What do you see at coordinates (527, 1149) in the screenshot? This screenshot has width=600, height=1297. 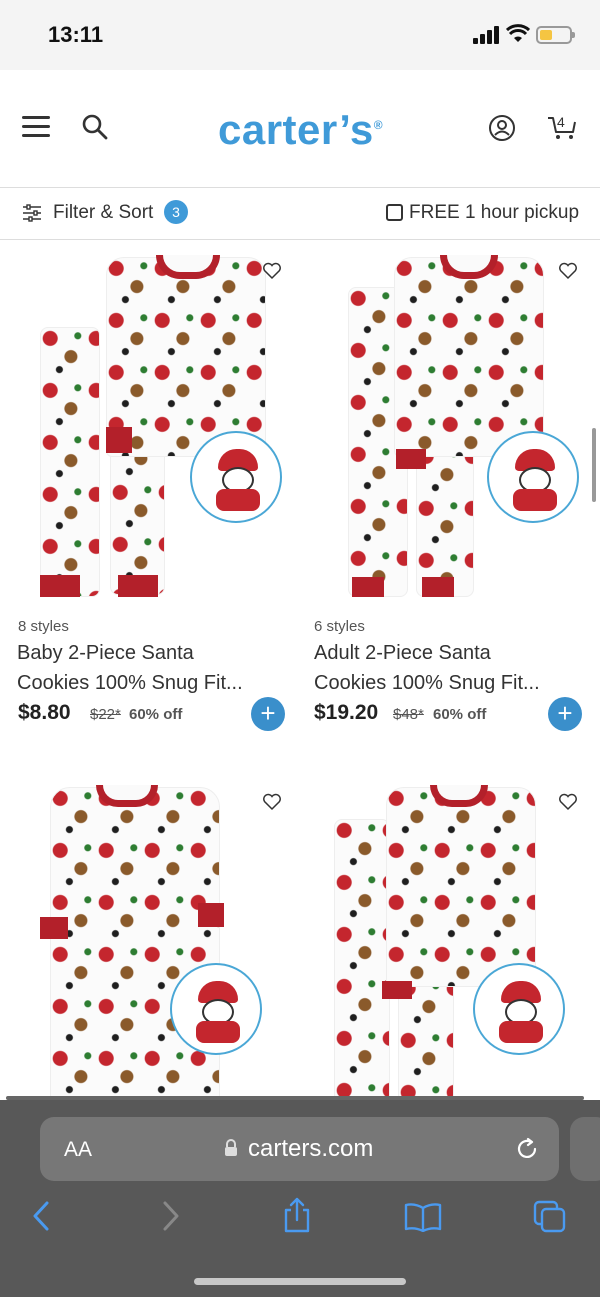 I see `reload-icon` at bounding box center [527, 1149].